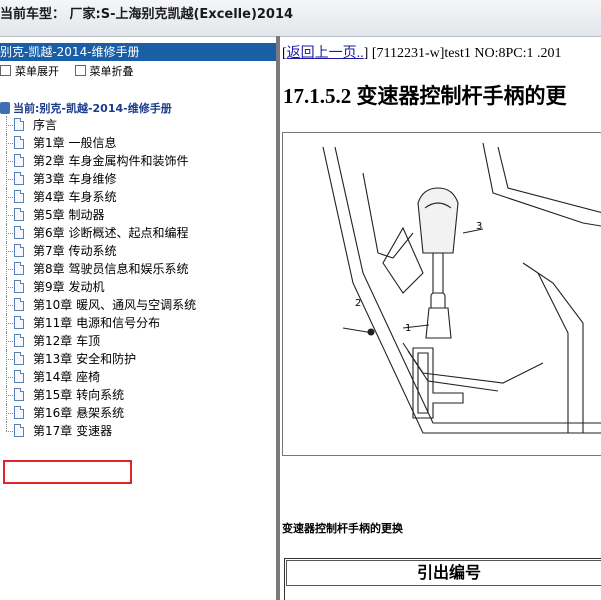 This screenshot has height=600, width=601. Describe the element at coordinates (147, 14) in the screenshot. I see `vehicle-model-title: 当前车型： 厂家:S-上海别克凯越(Excelle)2014` at that location.